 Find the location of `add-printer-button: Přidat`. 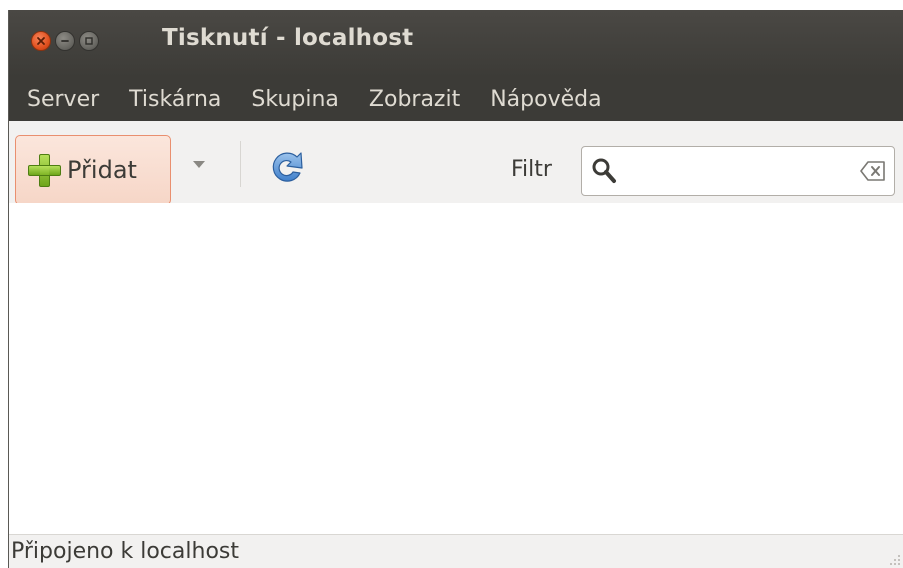

add-printer-button: Přidat is located at coordinates (93, 170).